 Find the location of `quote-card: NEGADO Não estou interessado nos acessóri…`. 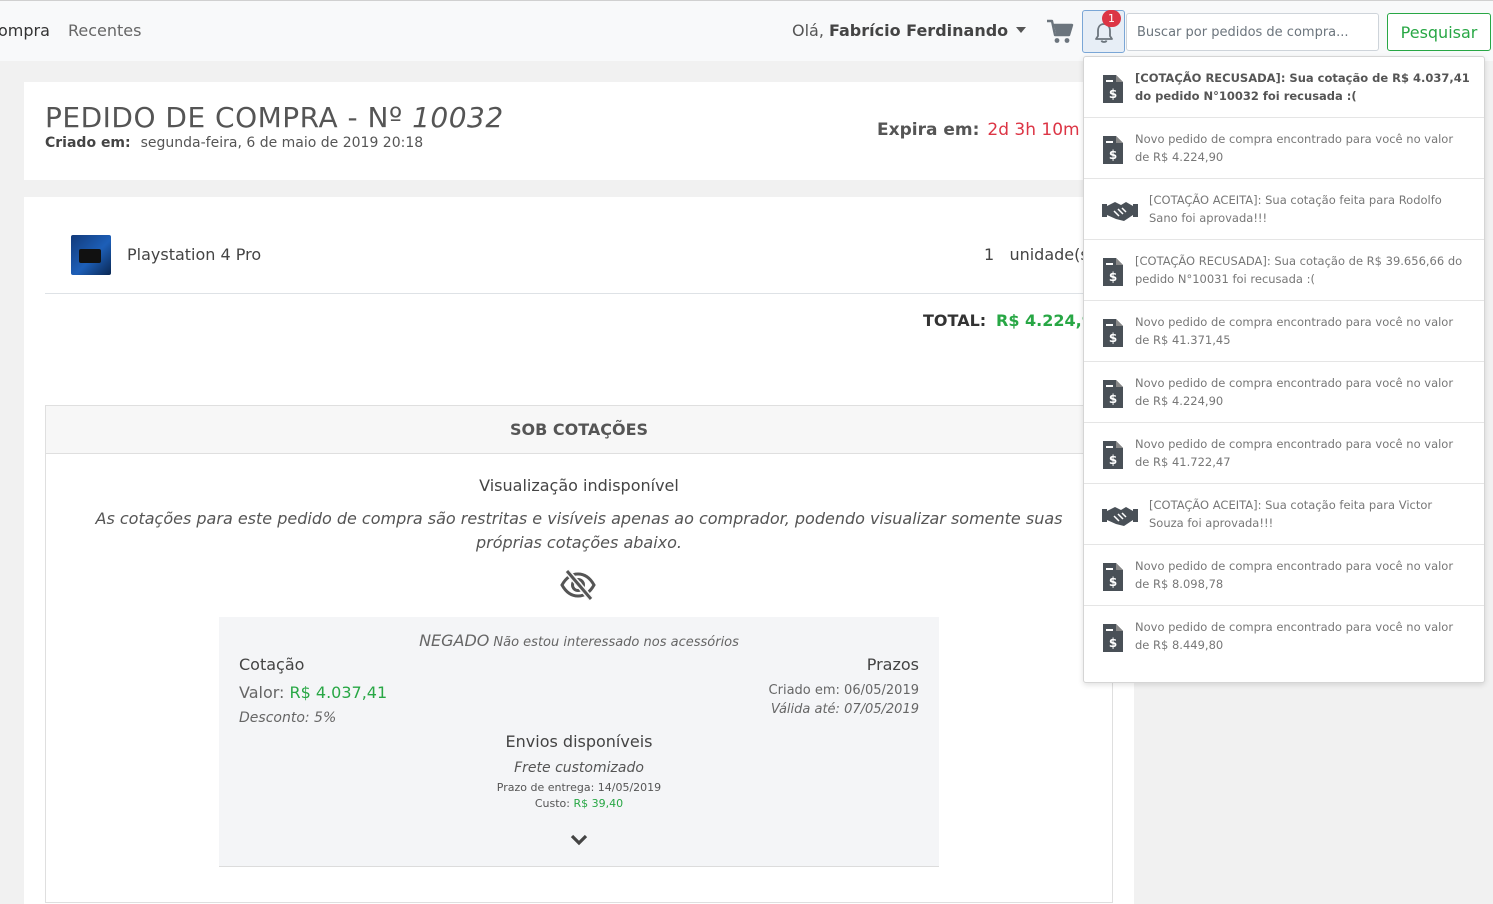

quote-card: NEGADO Não estou interessado nos acessóri… is located at coordinates (579, 742).